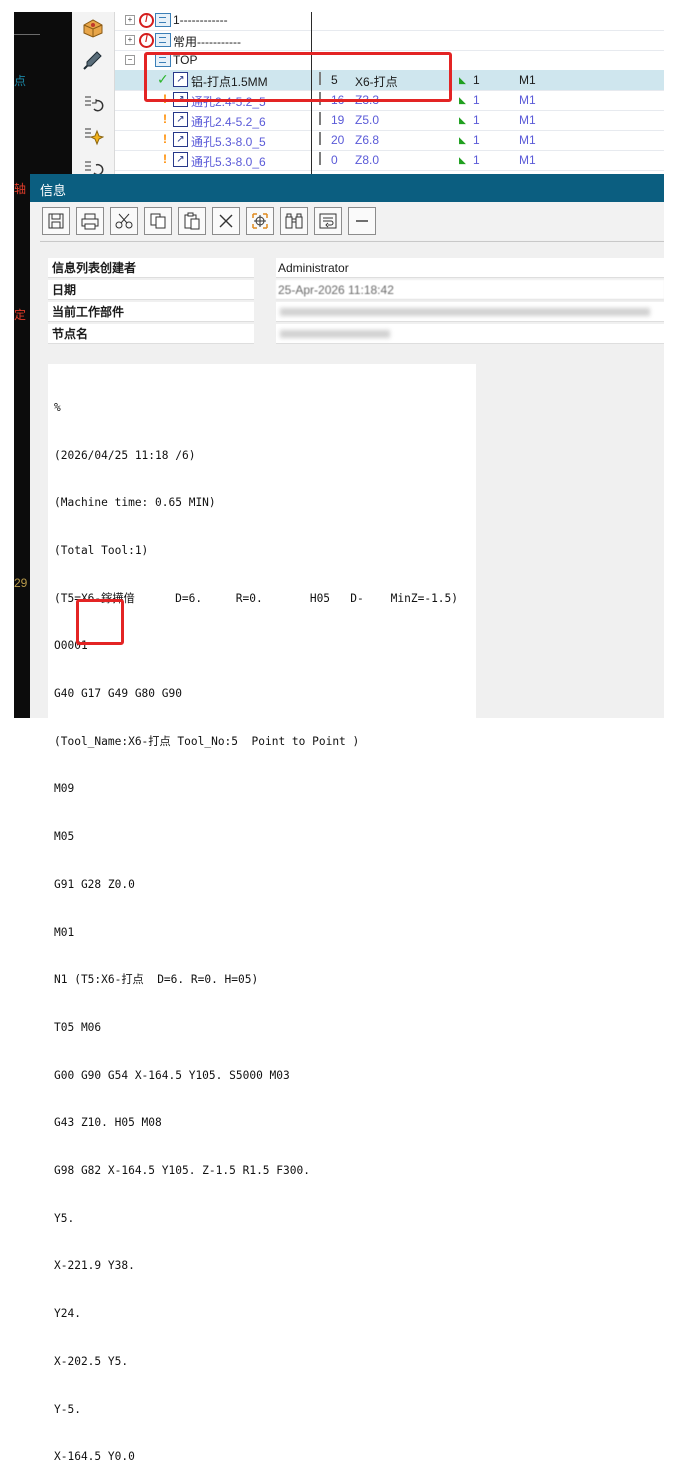 This screenshot has height=1464, width=678. I want to click on tree-row-label: 1------------, so click(200, 20).